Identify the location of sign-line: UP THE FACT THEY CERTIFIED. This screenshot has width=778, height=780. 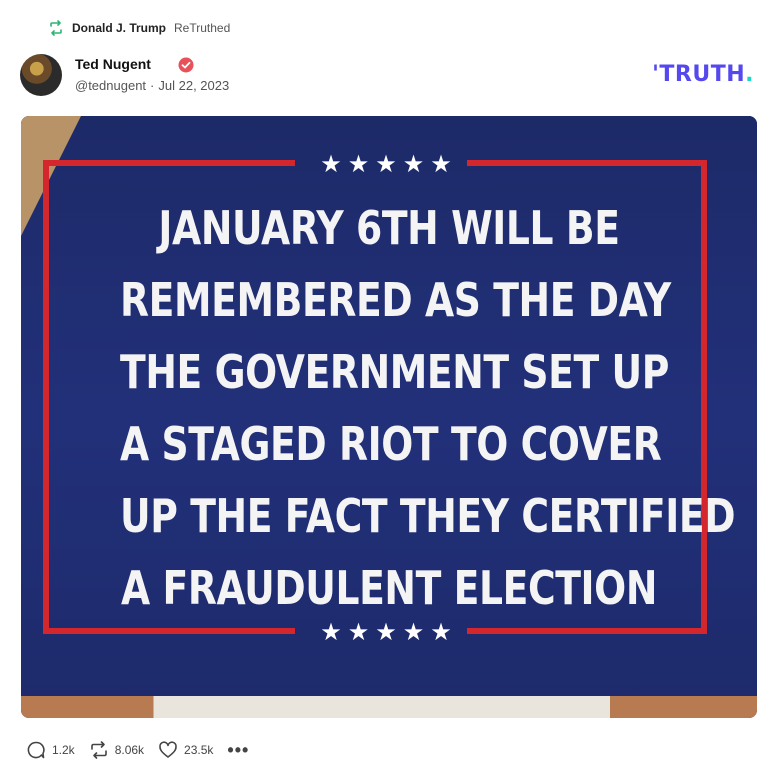
(428, 516).